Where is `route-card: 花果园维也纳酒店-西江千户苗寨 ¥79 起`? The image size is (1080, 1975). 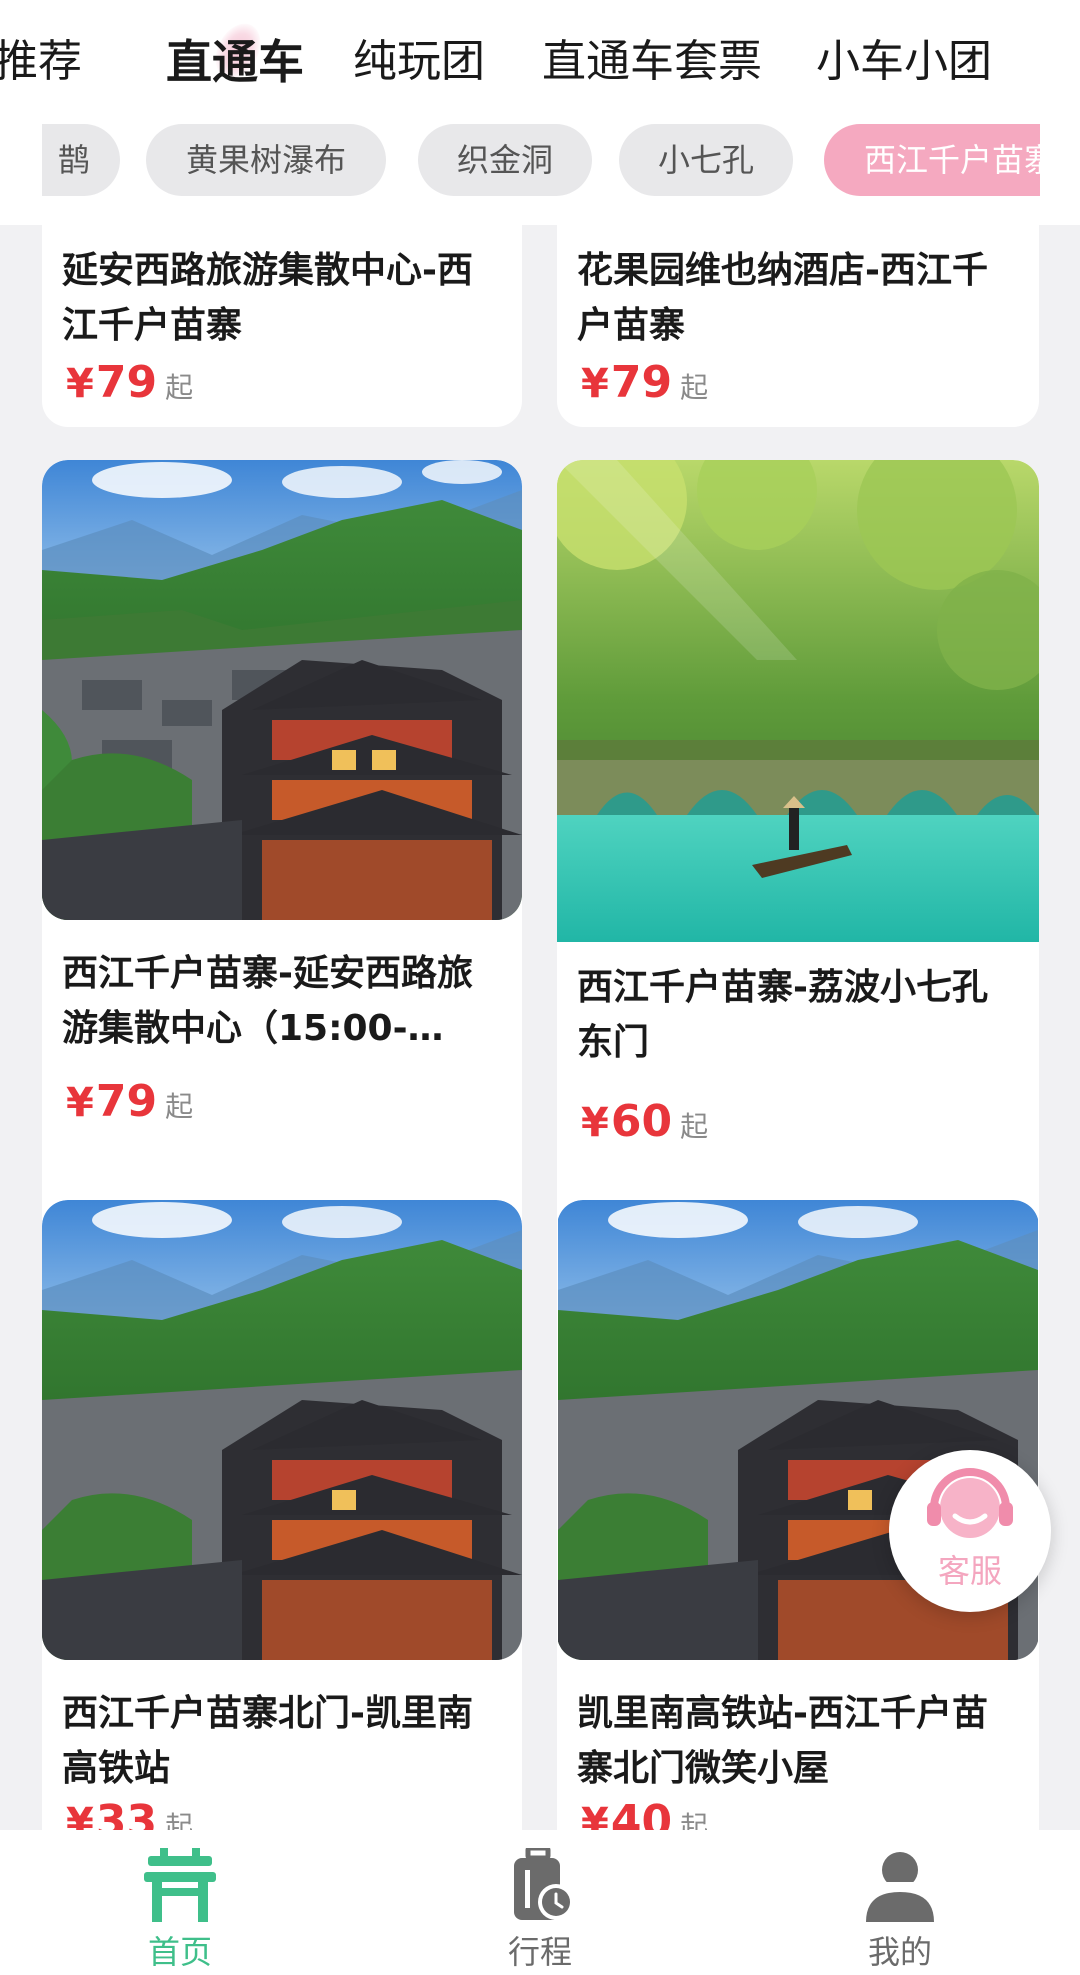
route-card: 花果园维也纳酒店-西江千户苗寨 ¥79 起 is located at coordinates (798, 326).